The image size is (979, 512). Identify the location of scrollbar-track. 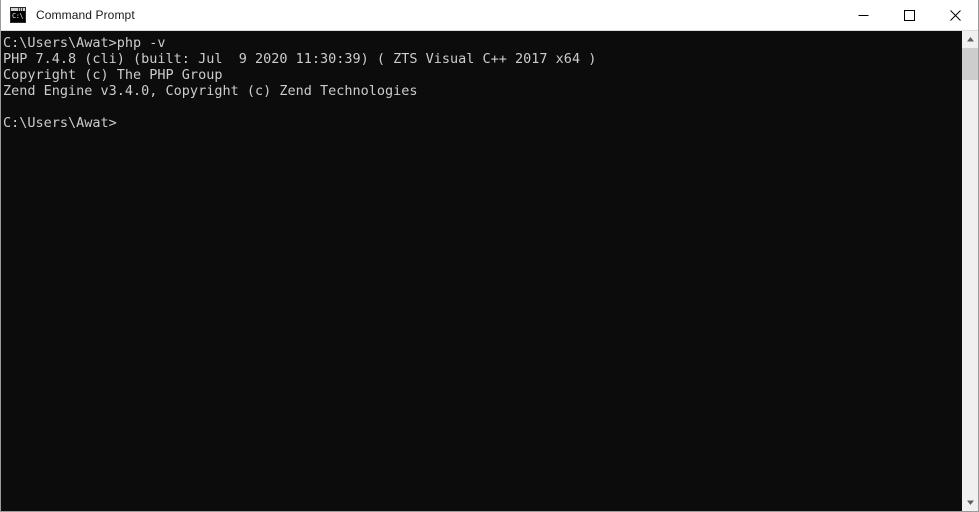
(970, 271).